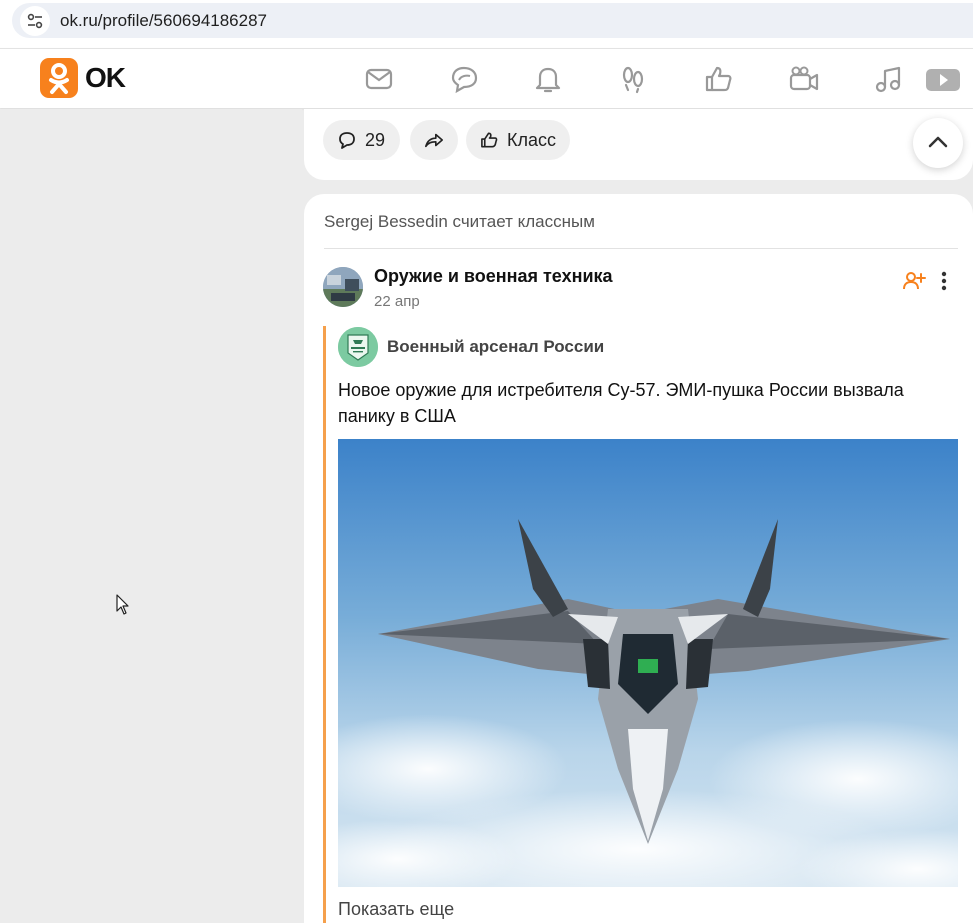 Image resolution: width=973 pixels, height=923 pixels. What do you see at coordinates (492, 20) in the screenshot?
I see `url-field: ok.ru/profile/560694186287` at bounding box center [492, 20].